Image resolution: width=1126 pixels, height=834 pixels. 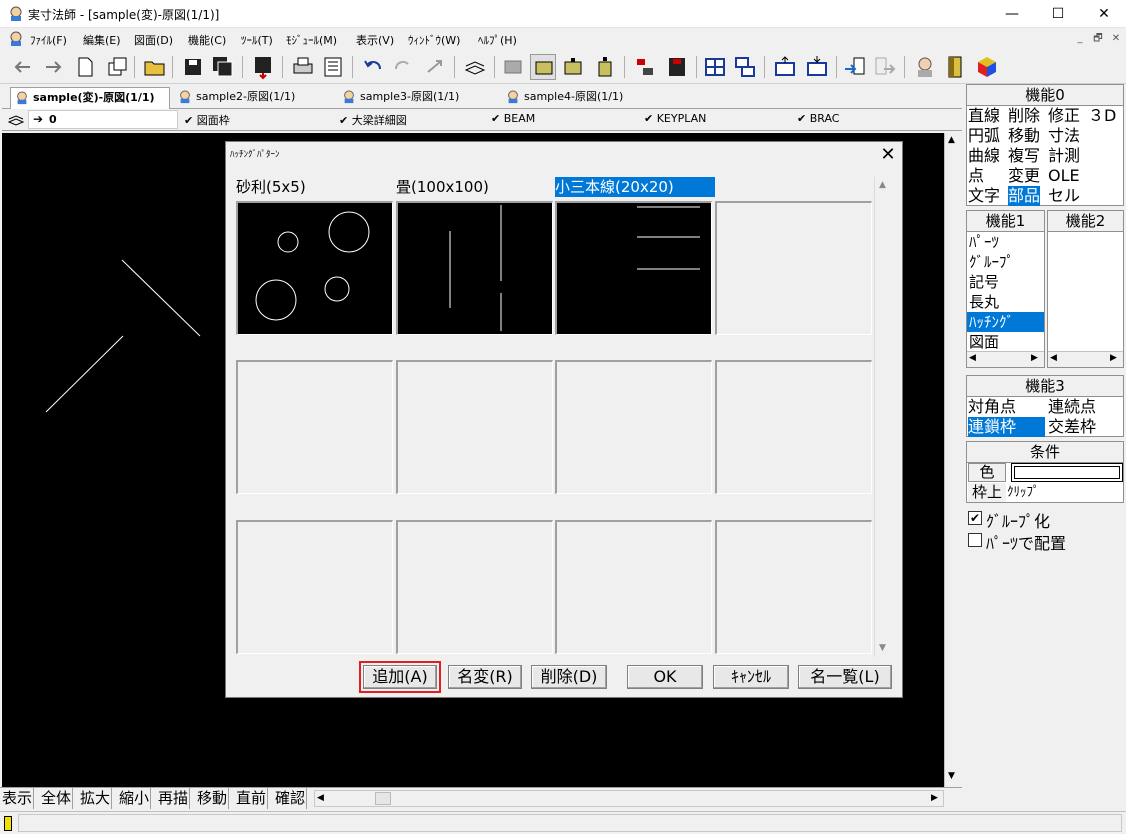 I want to click on function0-item: セル, so click(x=1064, y=196).